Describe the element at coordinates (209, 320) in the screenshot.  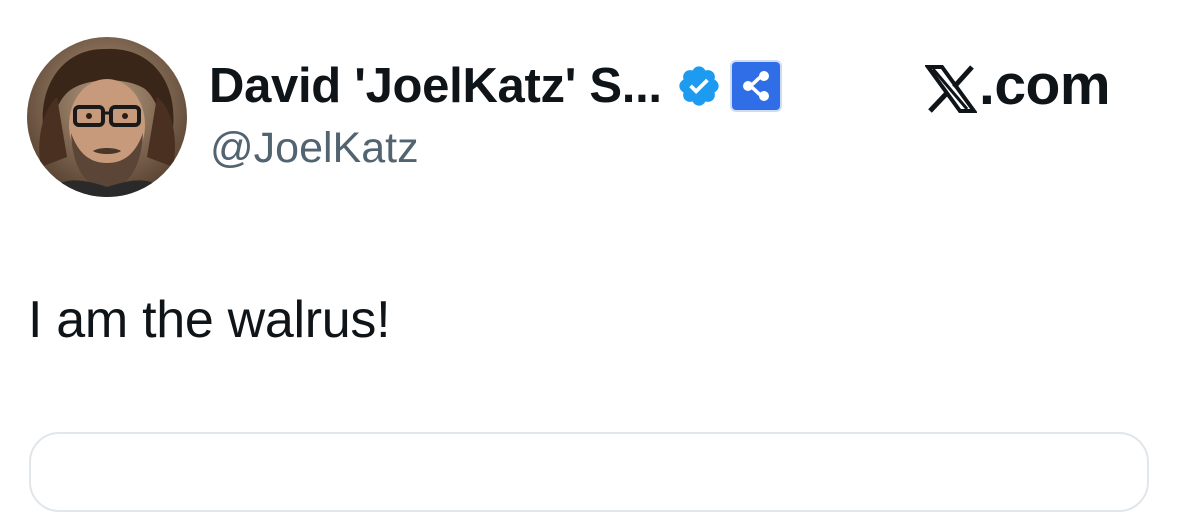
I see `tweet-text: I am the walrus!` at that location.